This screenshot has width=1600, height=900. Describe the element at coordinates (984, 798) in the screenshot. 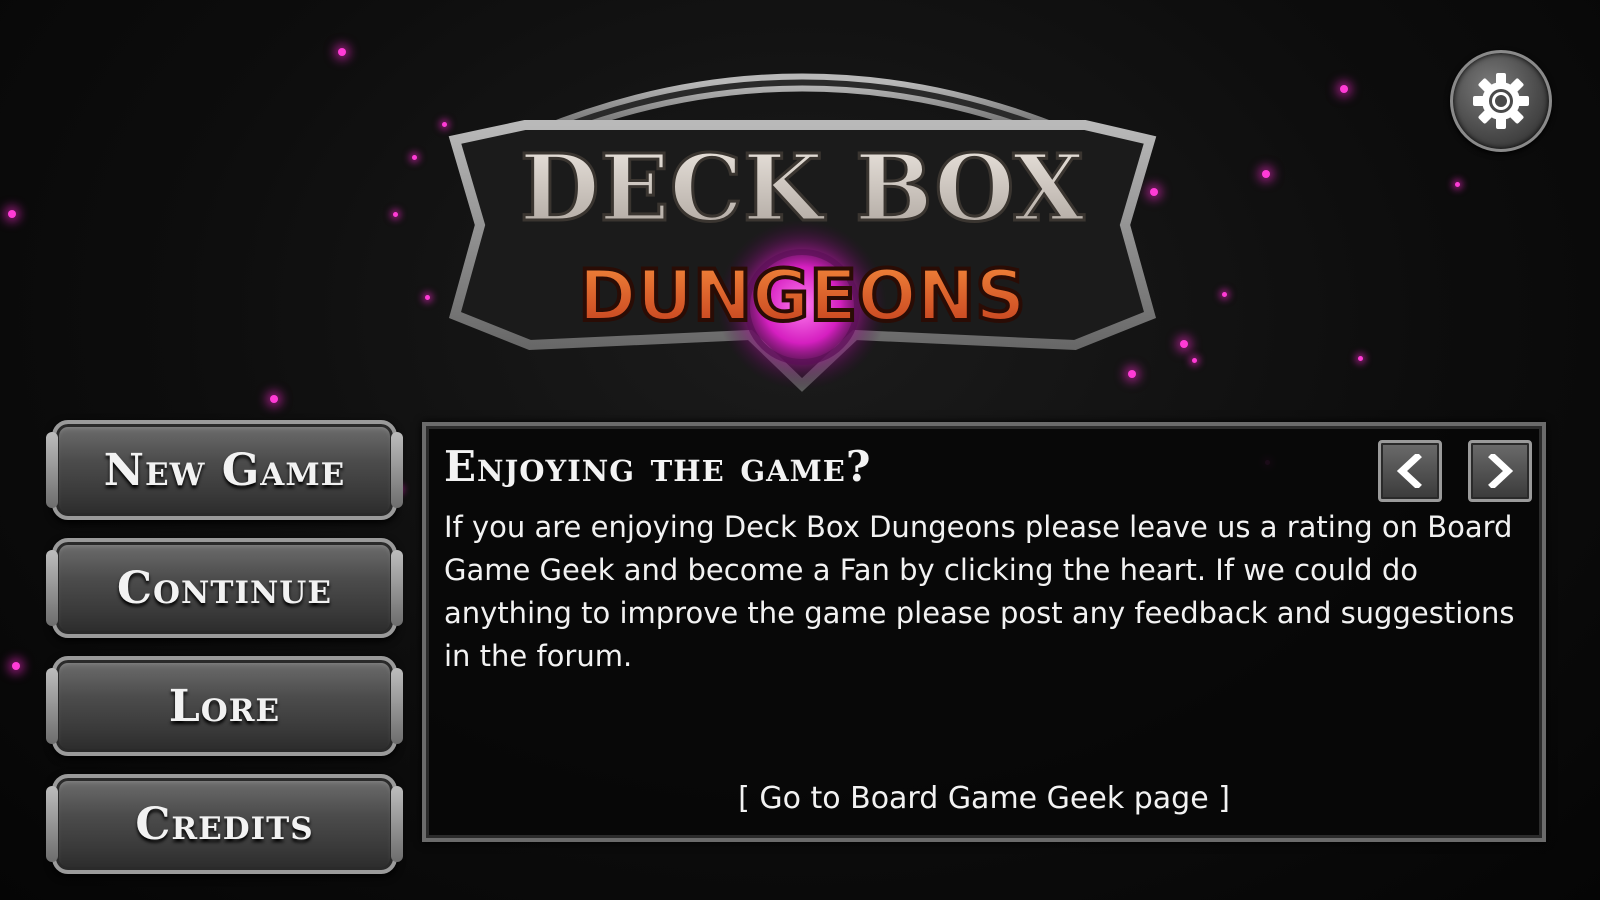

I see `board-game-geek-link: [ Go to Board Game Geek page ]` at that location.